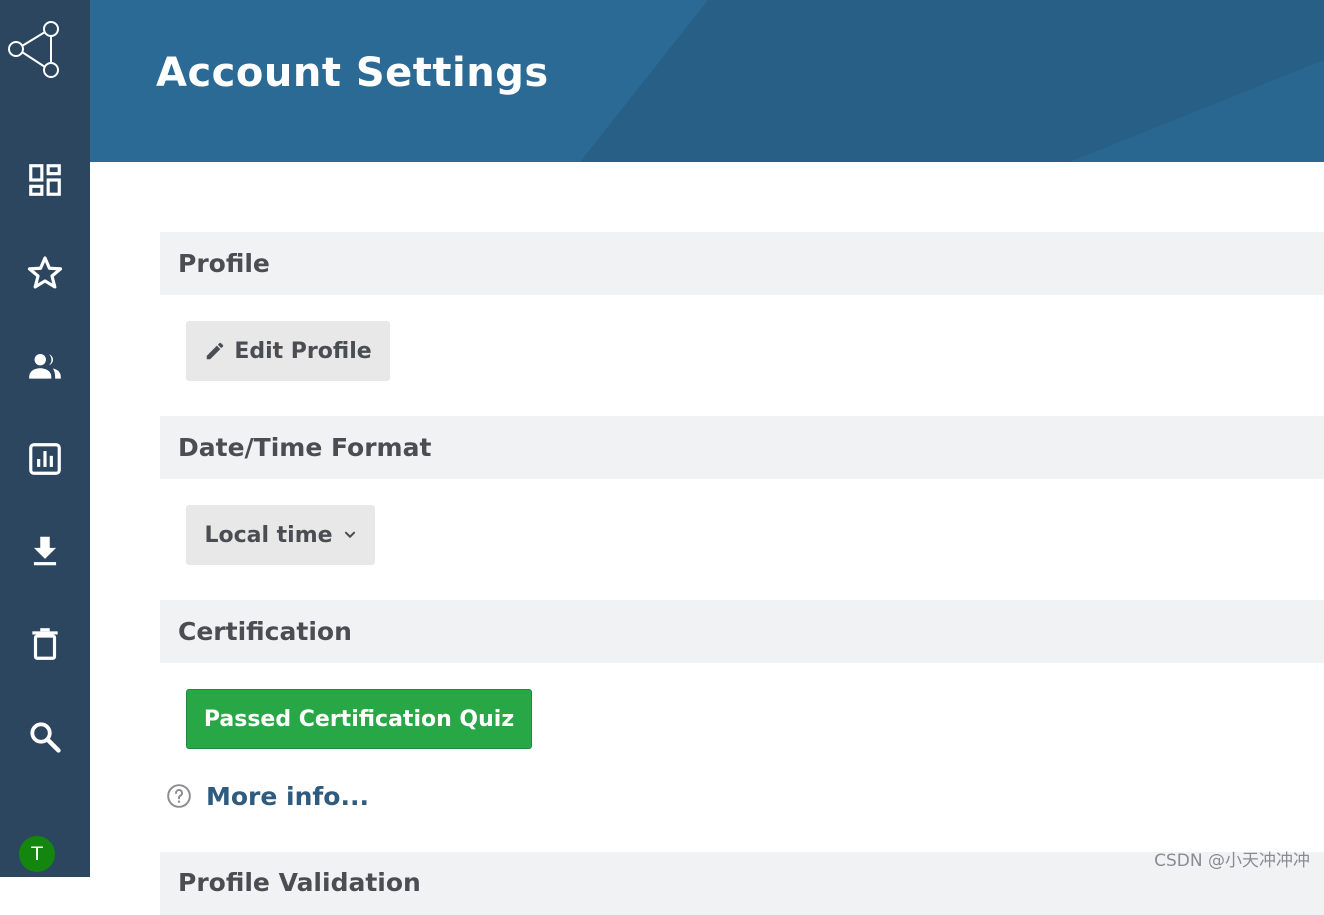 This screenshot has height=915, width=1324. I want to click on pencil-icon, so click(215, 351).